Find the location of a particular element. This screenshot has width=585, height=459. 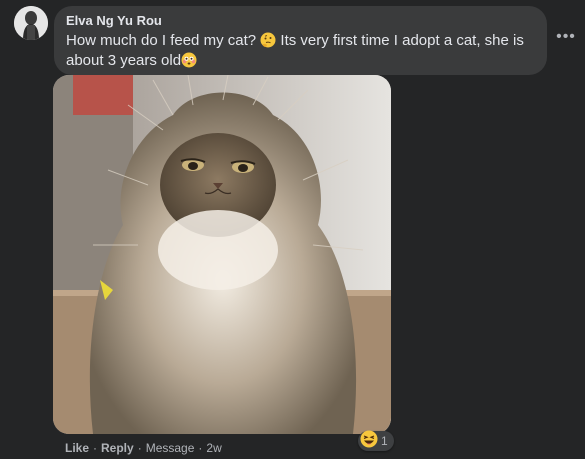

avatar is located at coordinates (31, 23).